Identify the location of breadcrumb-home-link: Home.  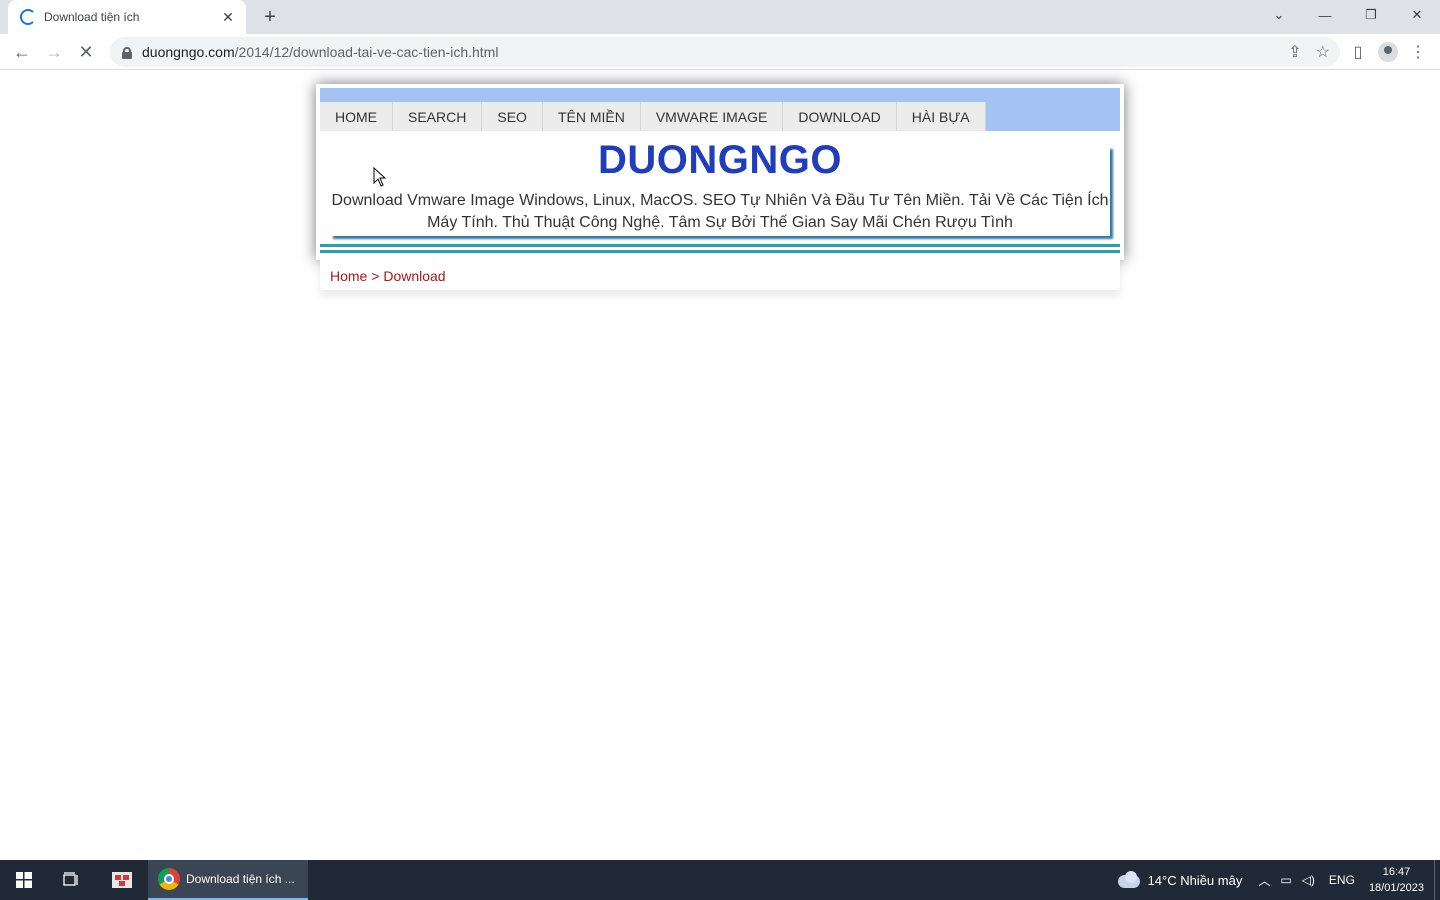
(348, 276).